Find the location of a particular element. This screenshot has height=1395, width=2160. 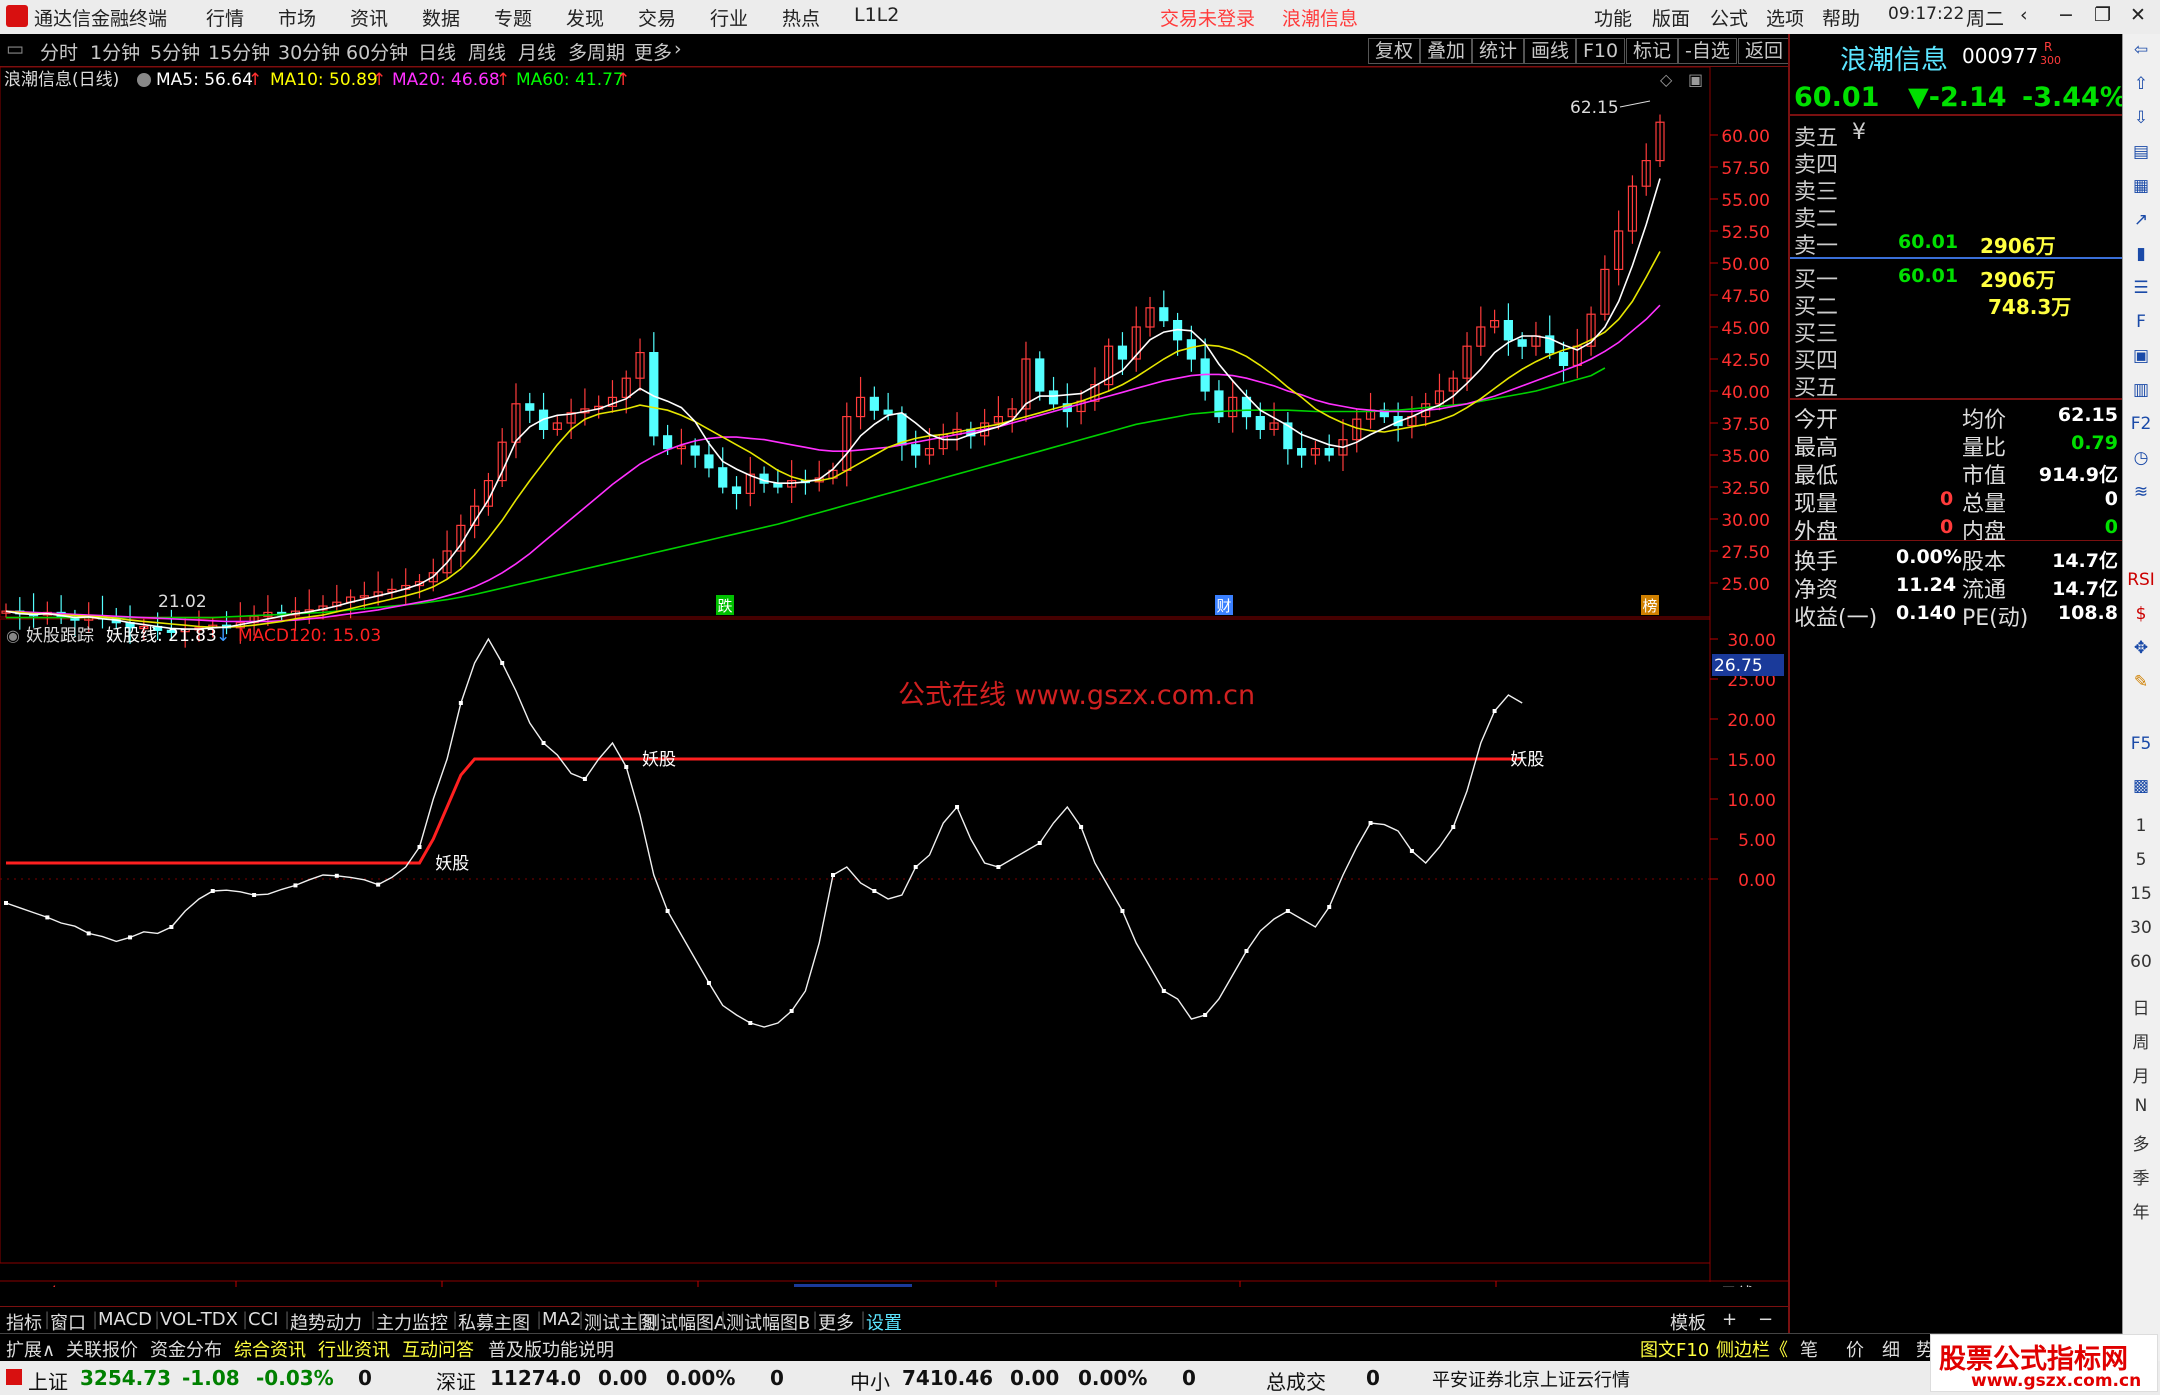

info-tab: 关联报价 is located at coordinates (102, 1349).